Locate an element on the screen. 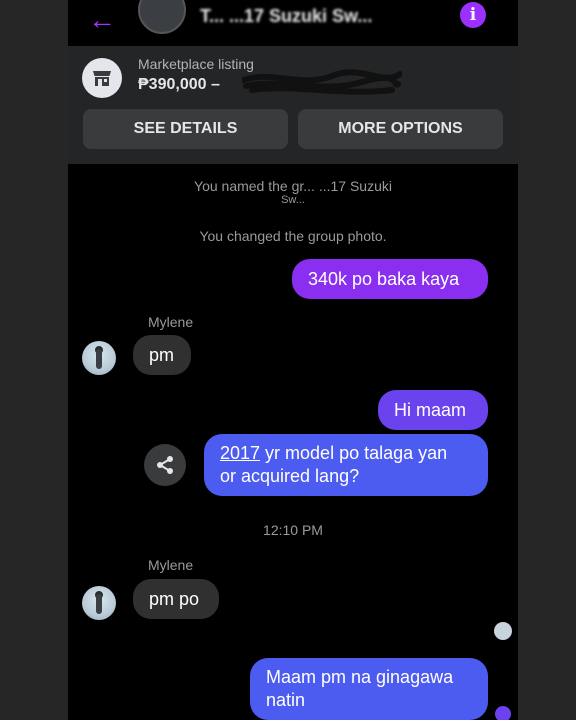  message-bubble-incoming: pm is located at coordinates (162, 355).